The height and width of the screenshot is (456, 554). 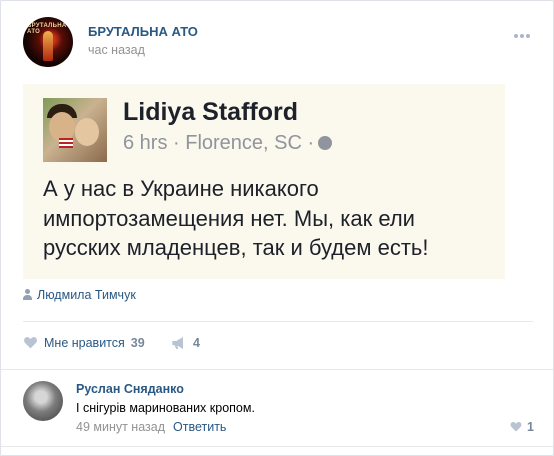 I want to click on comment-meta: 49 минут назад Ответить, so click(x=151, y=427).